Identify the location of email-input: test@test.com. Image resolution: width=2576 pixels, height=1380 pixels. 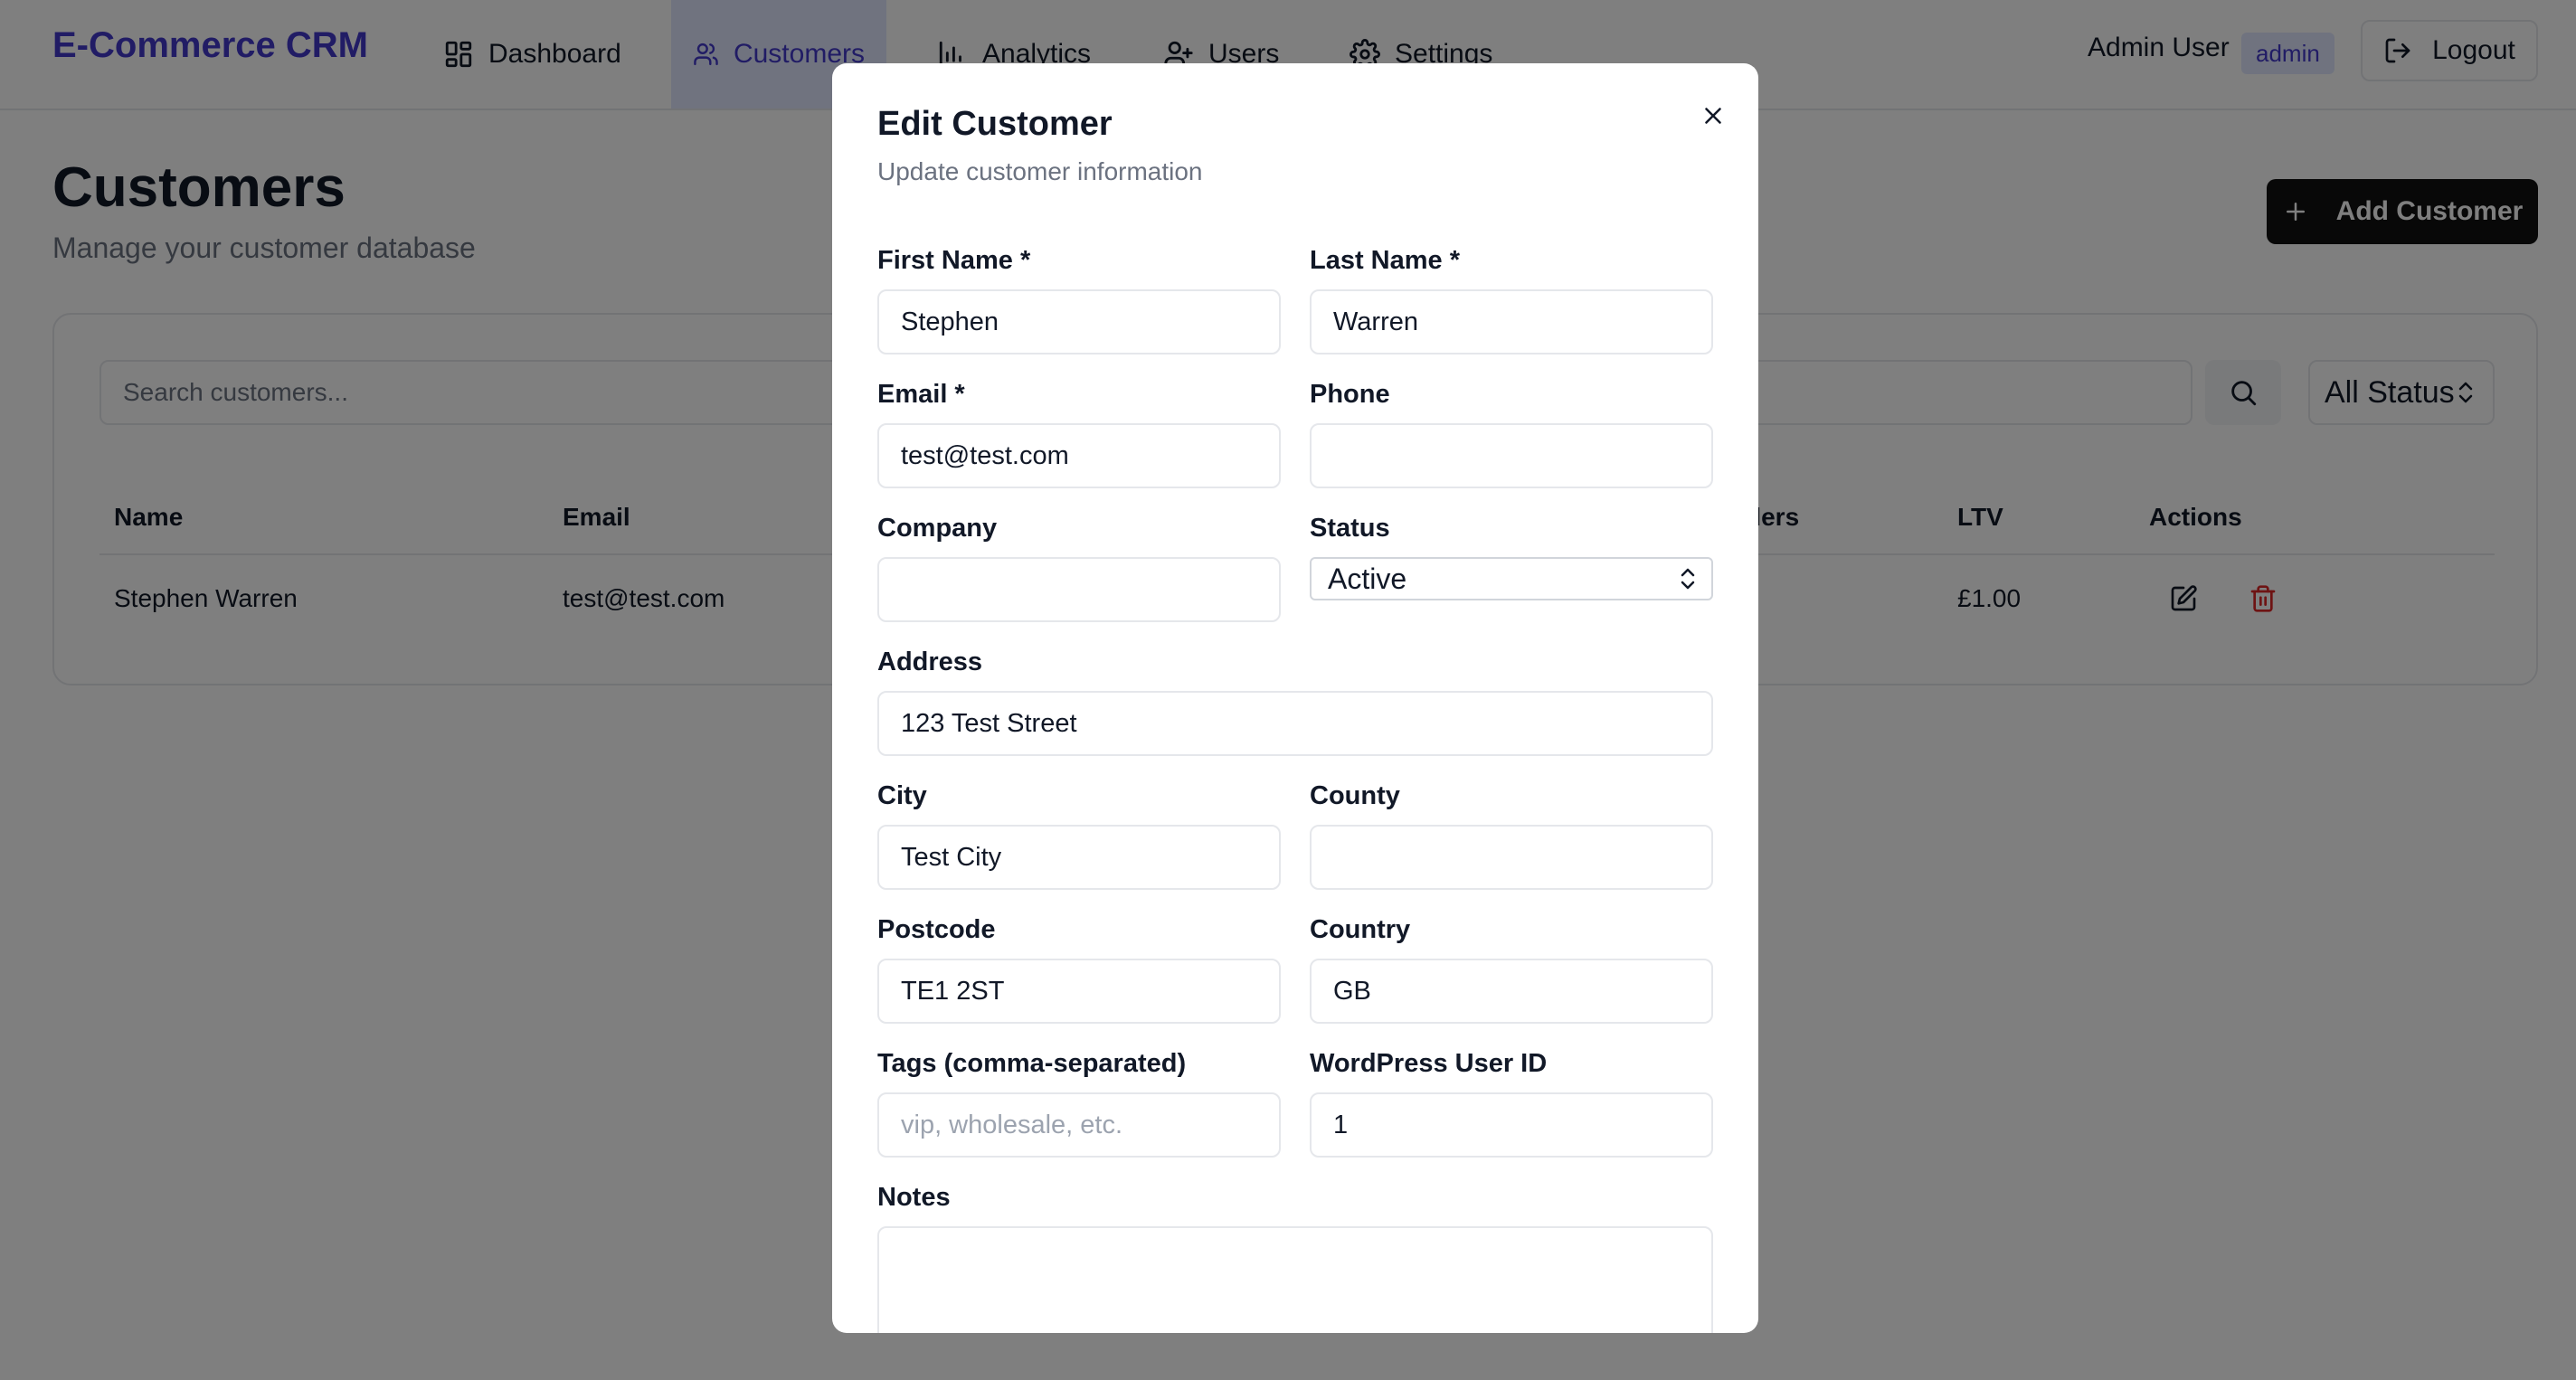
(1079, 455).